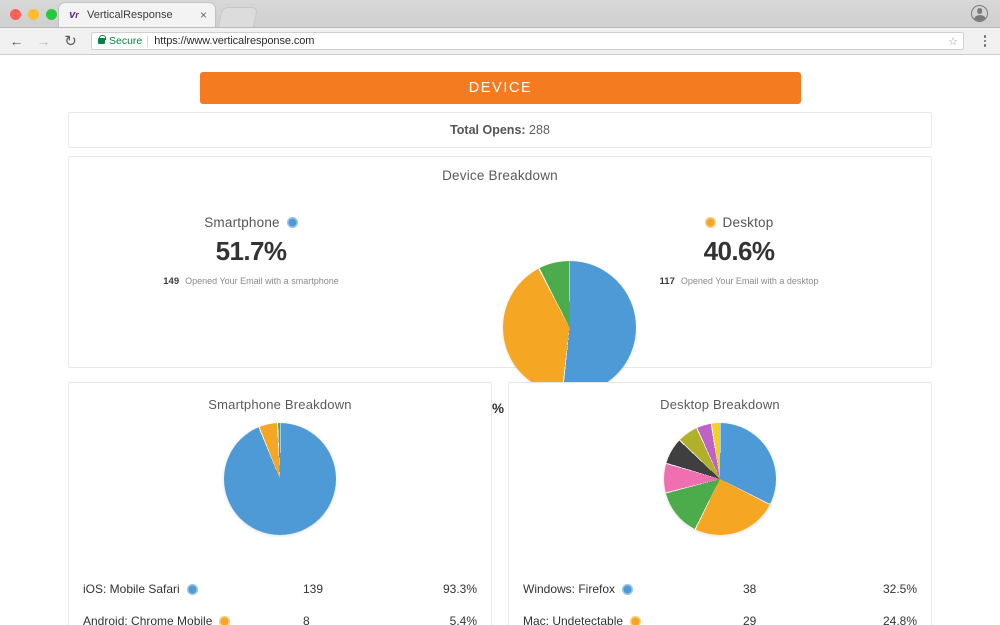  What do you see at coordinates (720, 404) in the screenshot?
I see `desktop-breakdown-title: Desktop Breakdown` at bounding box center [720, 404].